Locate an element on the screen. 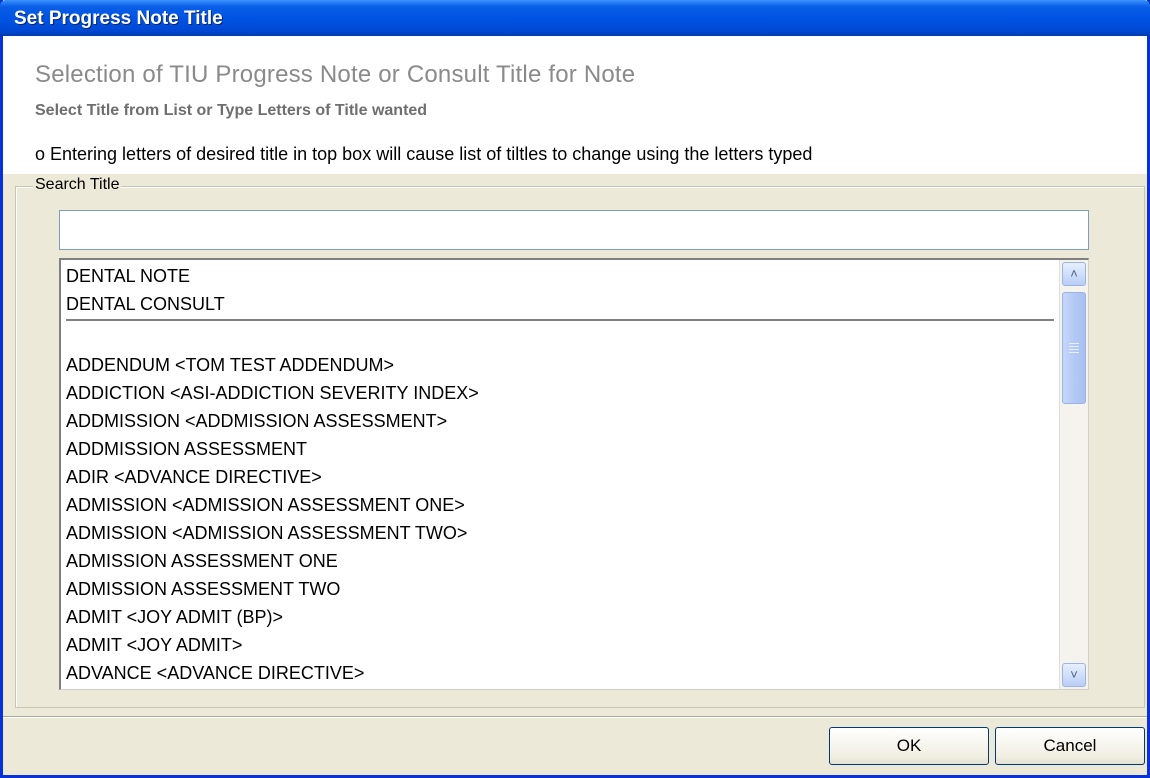 The width and height of the screenshot is (1150, 778). pinned-list-item: DENTAL NOTE is located at coordinates (560, 276).